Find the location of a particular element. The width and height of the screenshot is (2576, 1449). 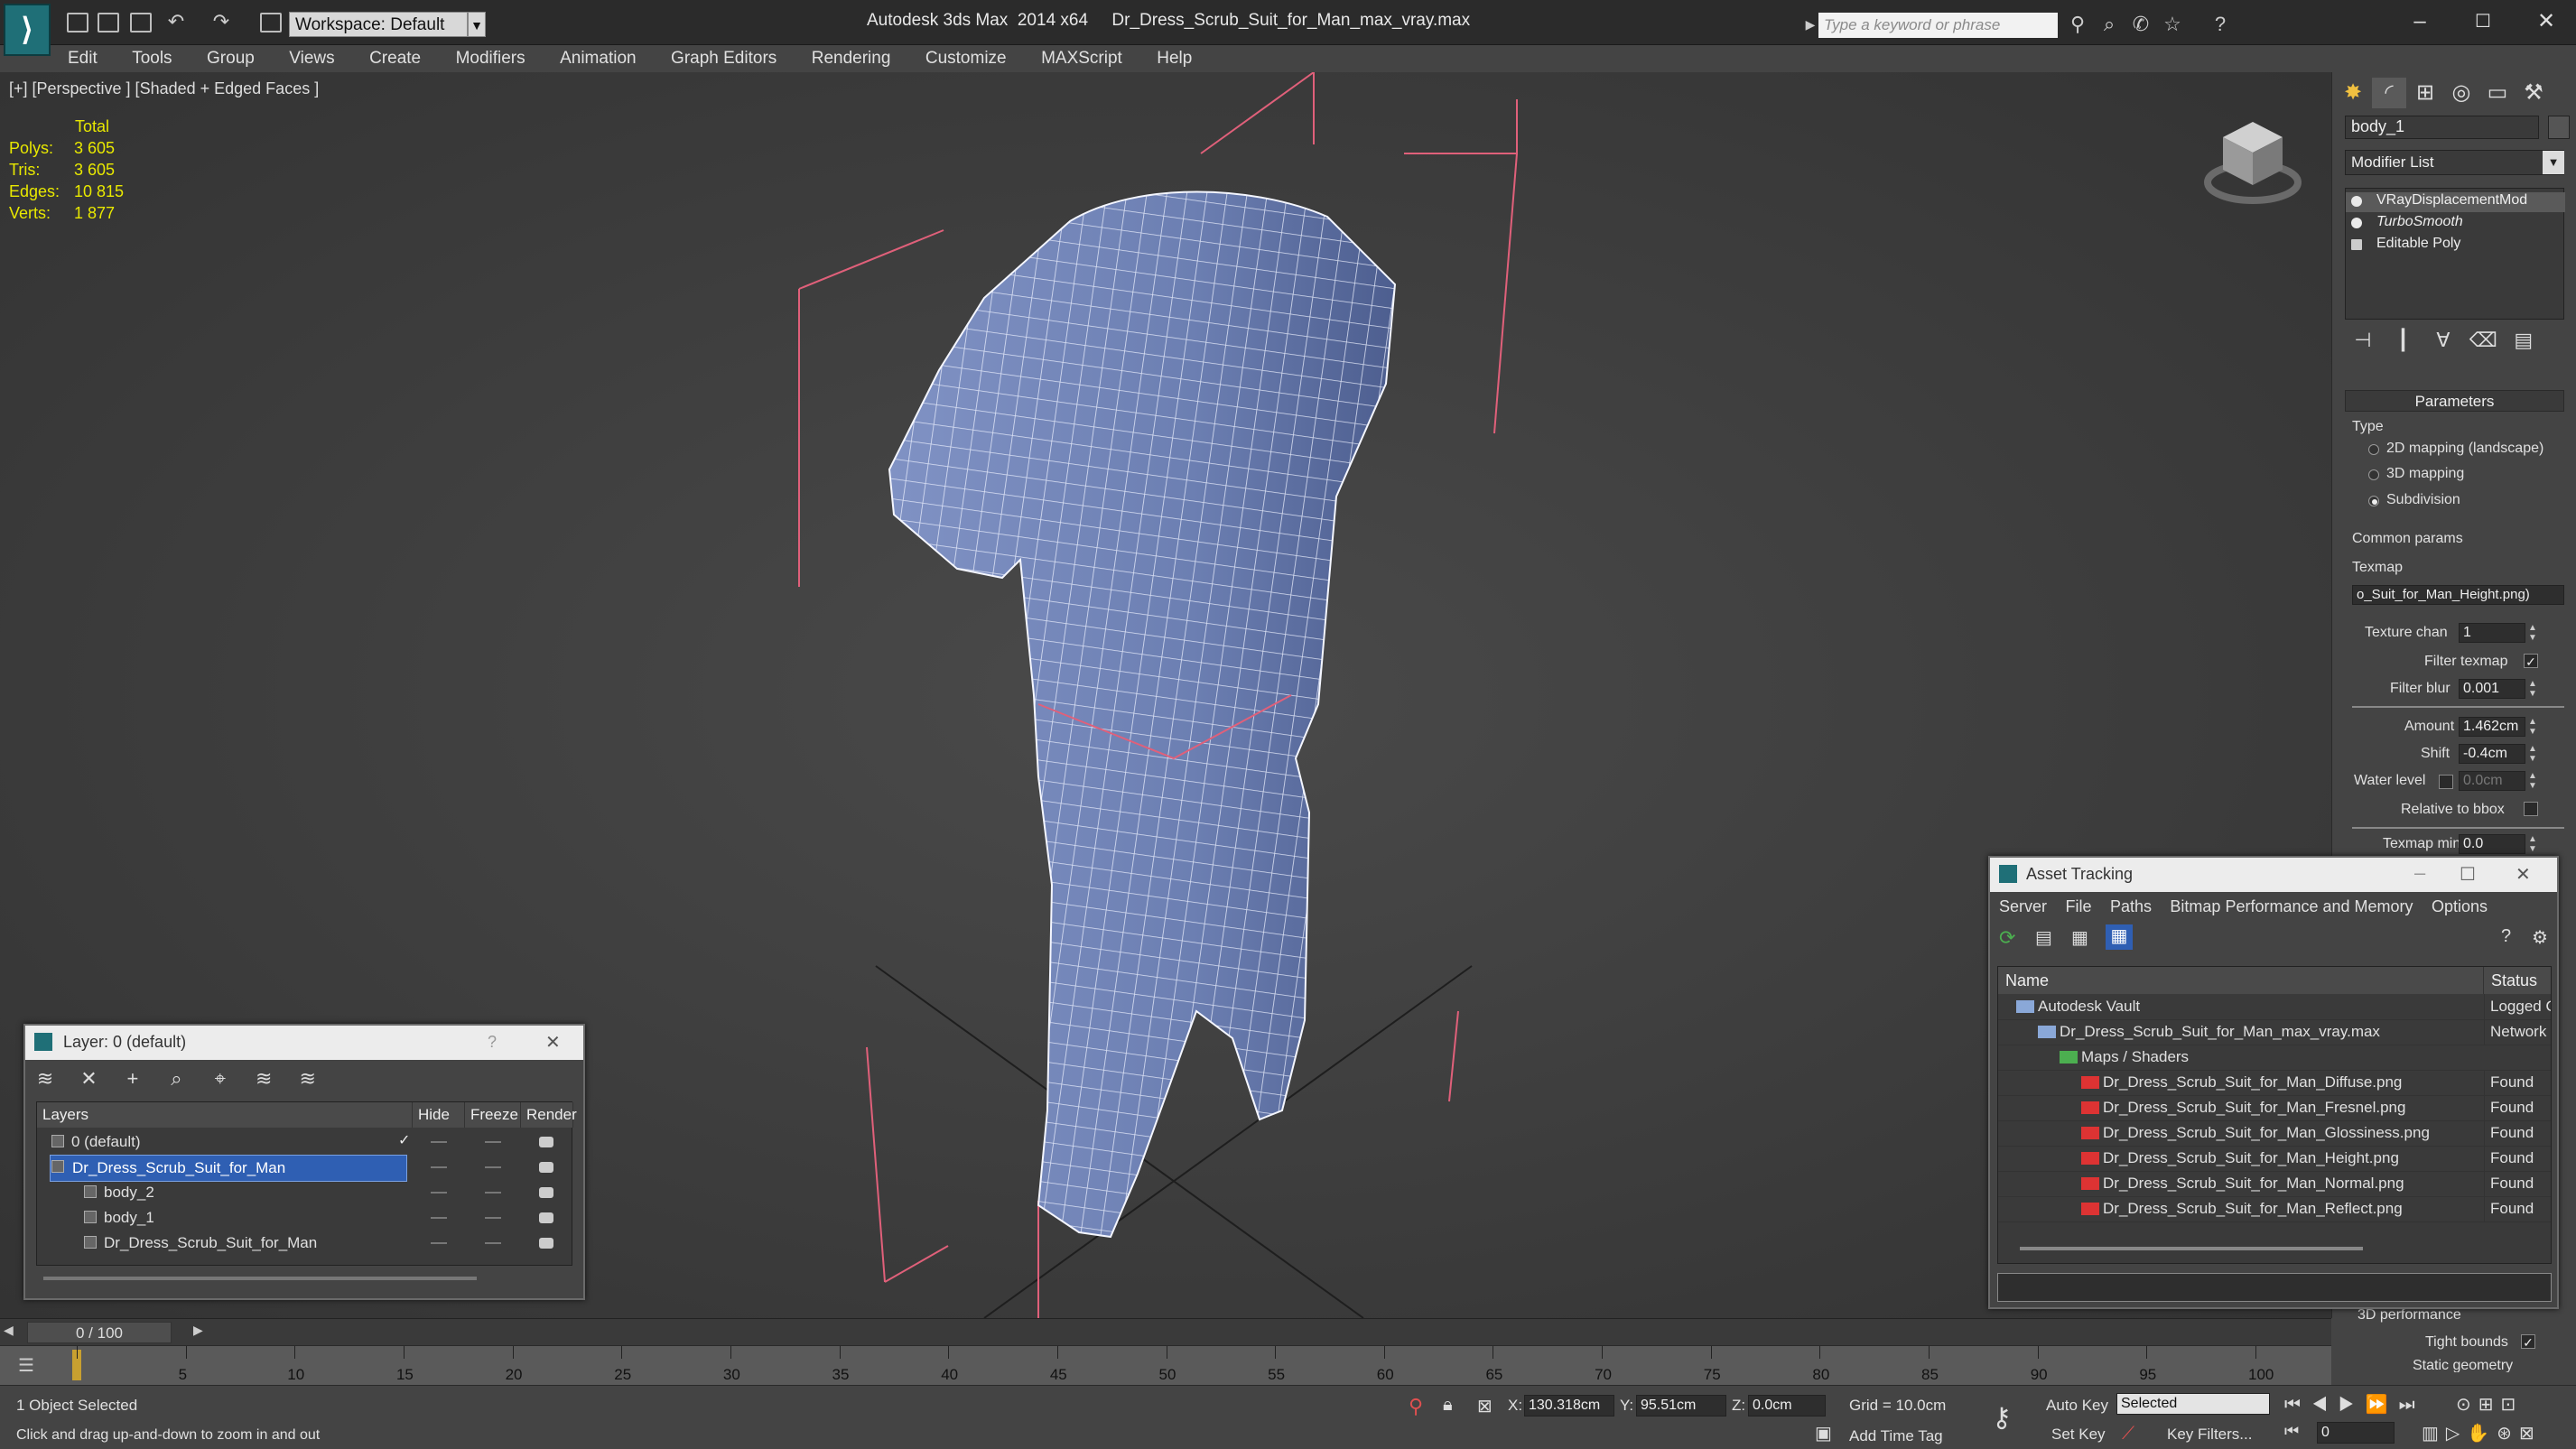

table-view-icon: ▦ is located at coordinates (2119, 937).